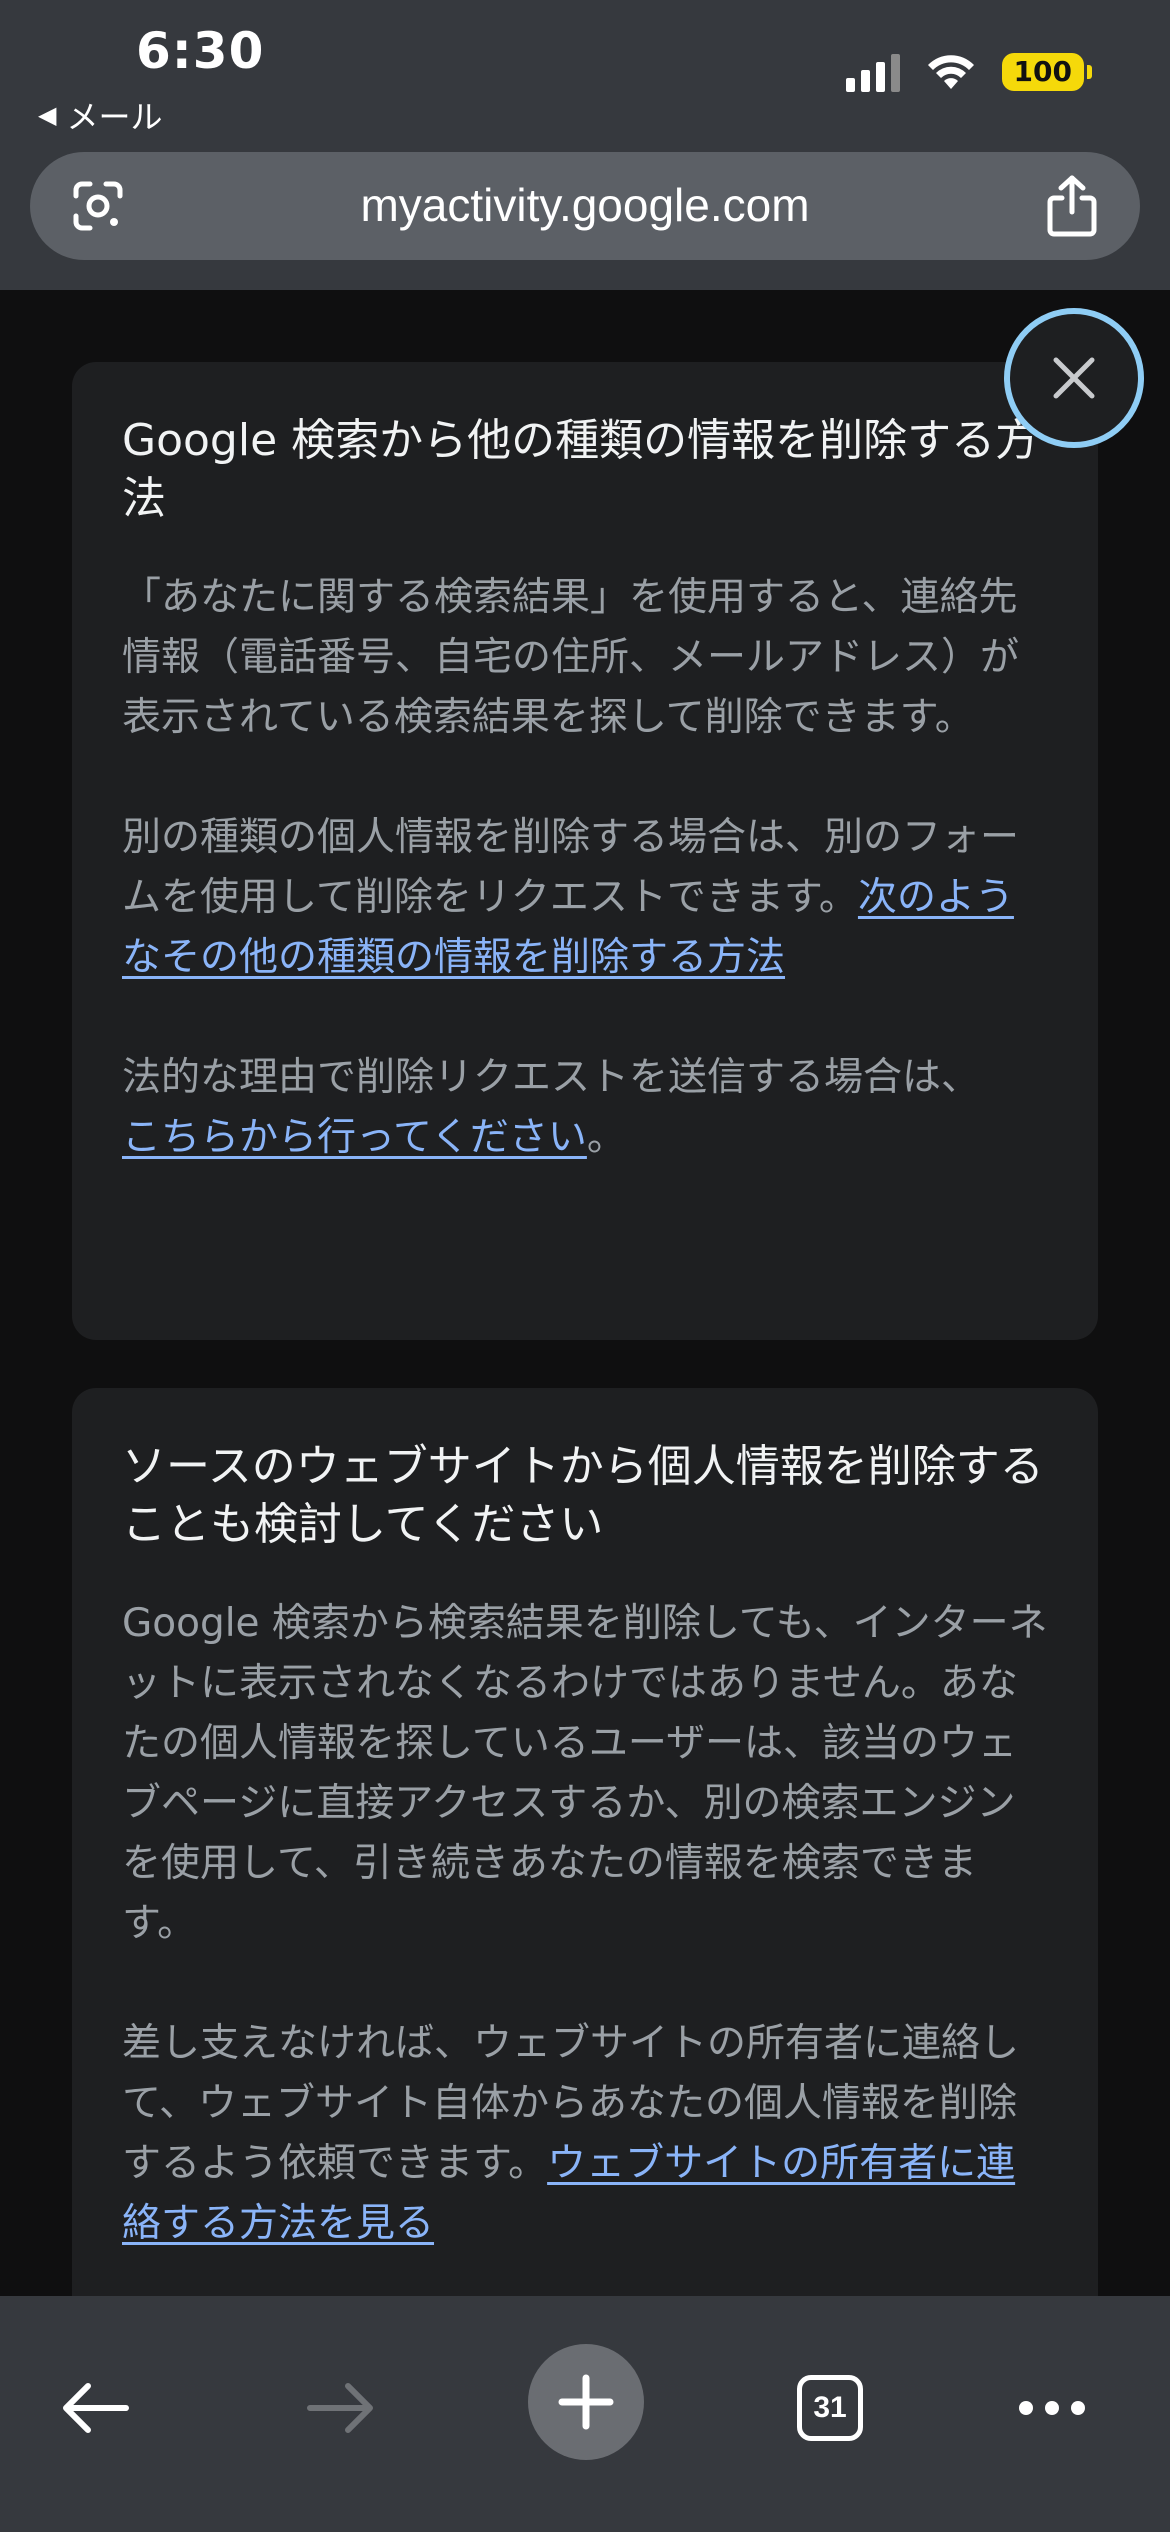 The width and height of the screenshot is (1170, 2532). What do you see at coordinates (583, 1495) in the screenshot?
I see `card-title: ソースのウェブサイトから個人情報を削除することも検討してください` at bounding box center [583, 1495].